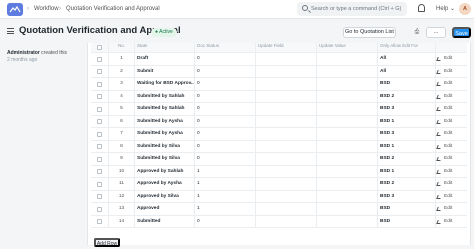 The width and height of the screenshot is (474, 249). I want to click on table-row: 1 Draft 0 All Edit, so click(279, 59).